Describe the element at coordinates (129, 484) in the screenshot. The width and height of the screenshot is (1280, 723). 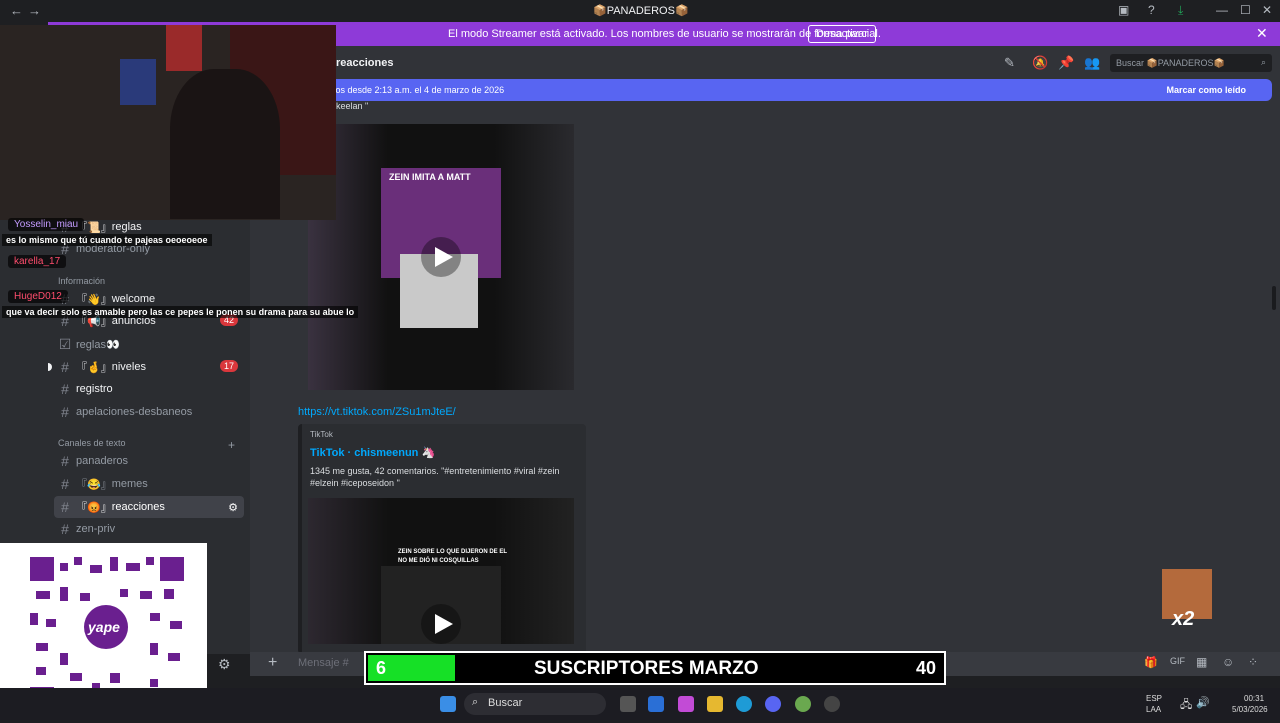
I see `channel-label: memes` at that location.